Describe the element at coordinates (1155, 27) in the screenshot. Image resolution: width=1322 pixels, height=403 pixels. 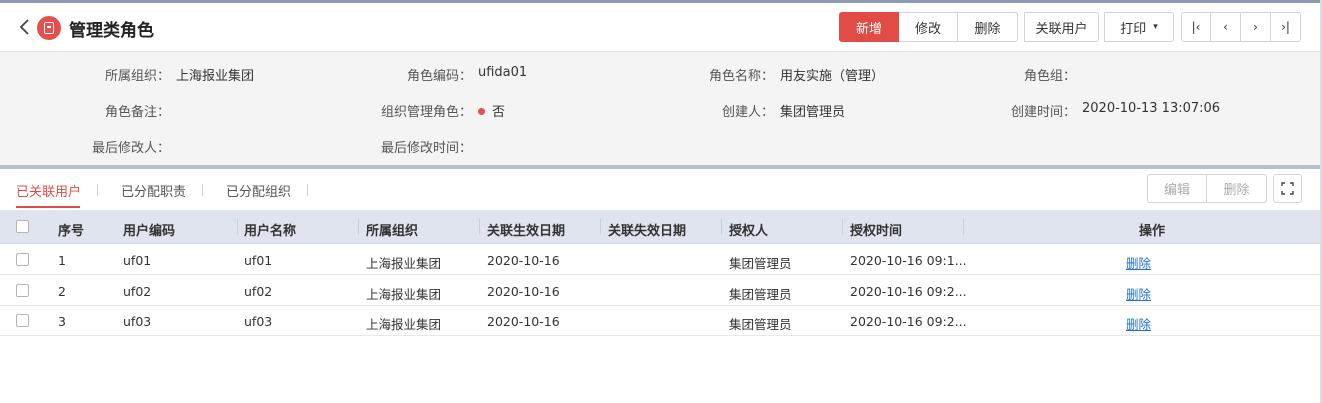
I see `chevron-down-icon: ▾` at that location.